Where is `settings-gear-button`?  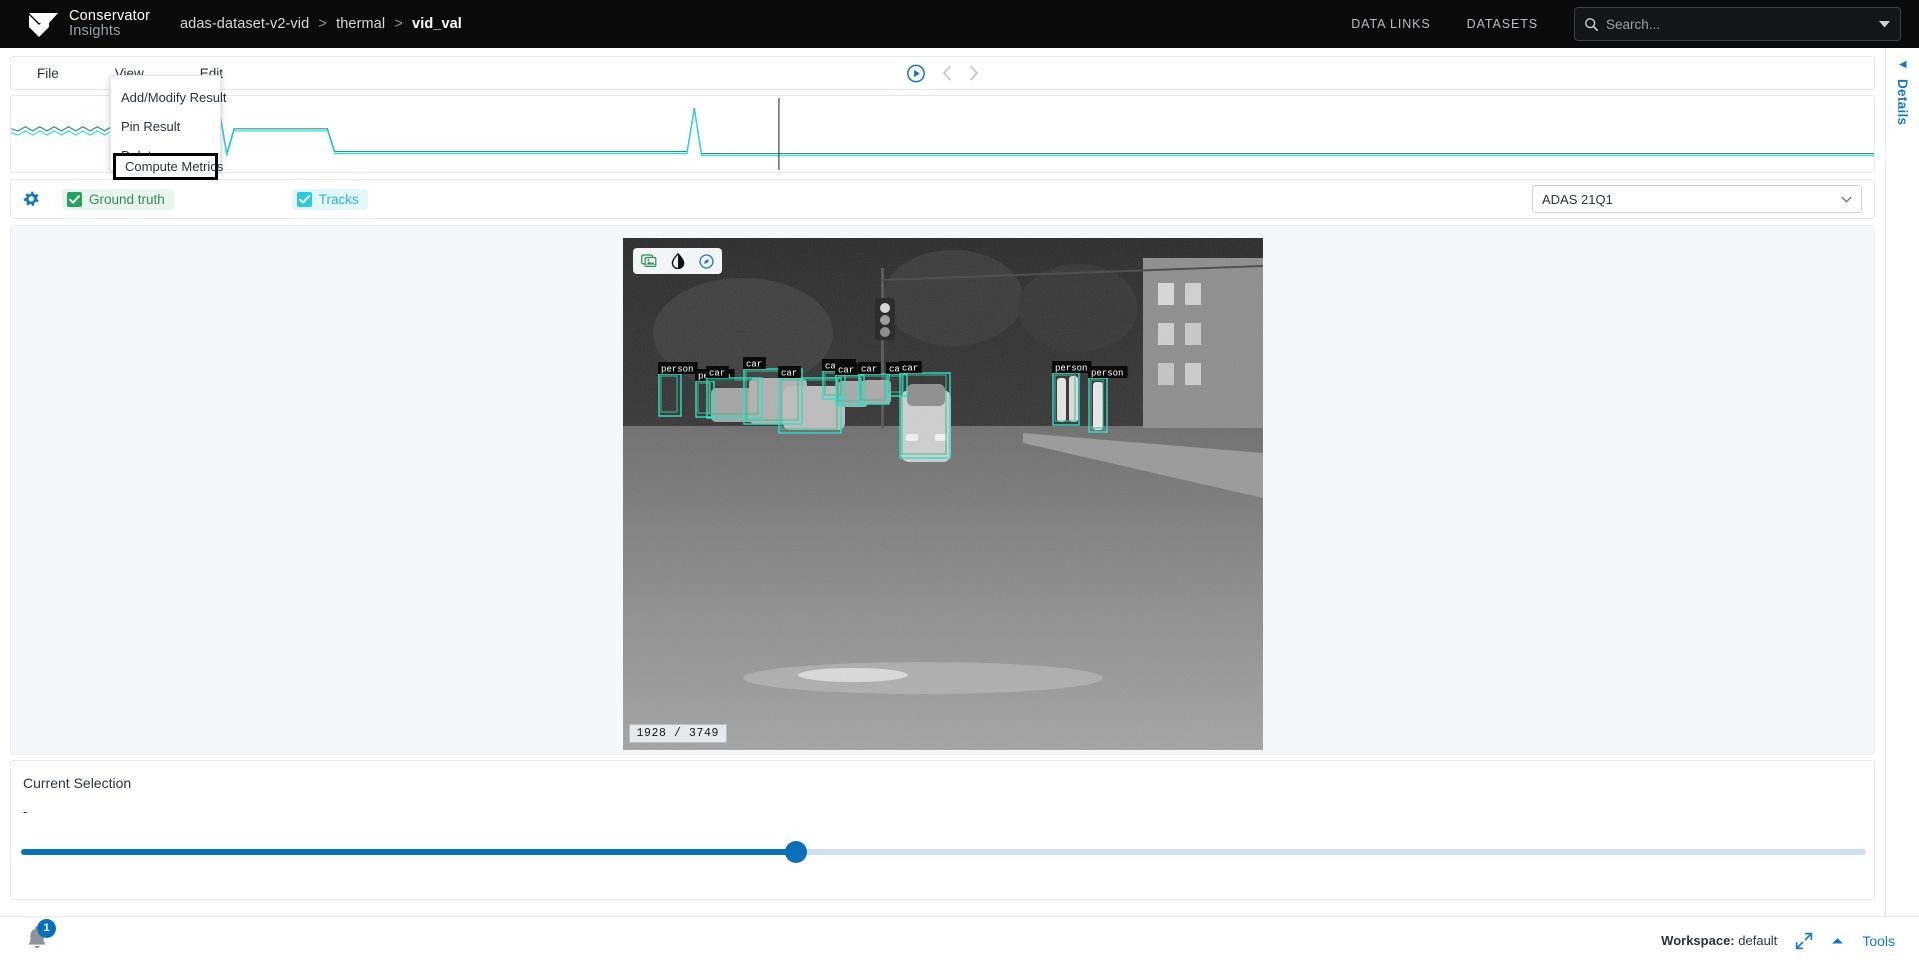 settings-gear-button is located at coordinates (31, 199).